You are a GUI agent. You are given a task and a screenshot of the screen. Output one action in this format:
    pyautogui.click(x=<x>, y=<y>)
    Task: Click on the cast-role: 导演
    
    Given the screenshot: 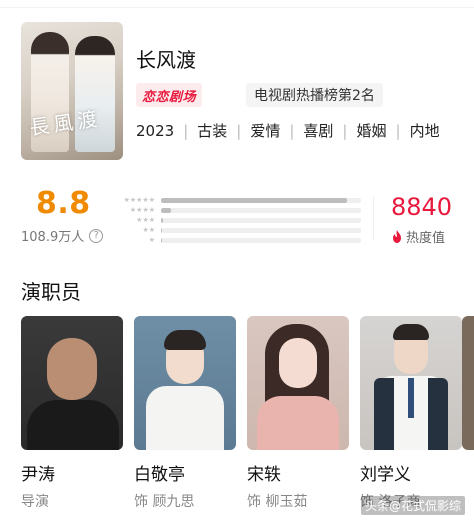 What is the action you would take?
    pyautogui.click(x=35, y=502)
    